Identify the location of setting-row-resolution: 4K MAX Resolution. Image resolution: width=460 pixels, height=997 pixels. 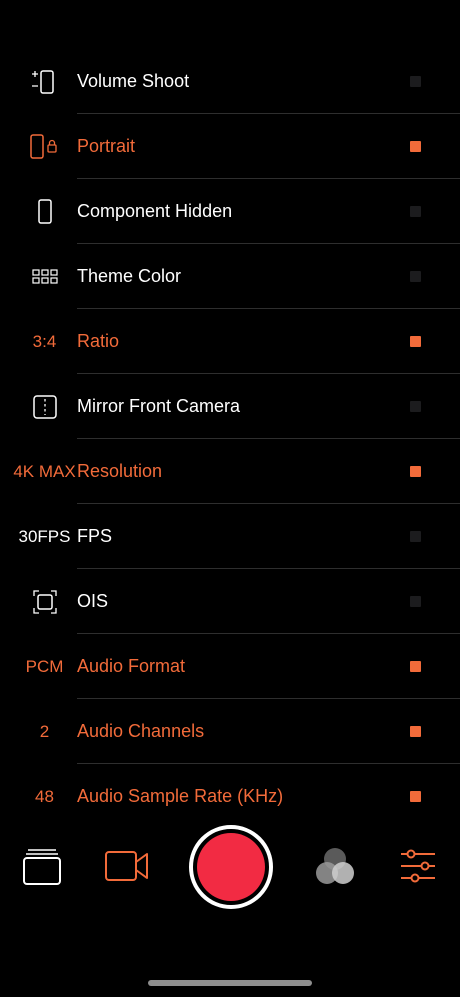
(230, 471).